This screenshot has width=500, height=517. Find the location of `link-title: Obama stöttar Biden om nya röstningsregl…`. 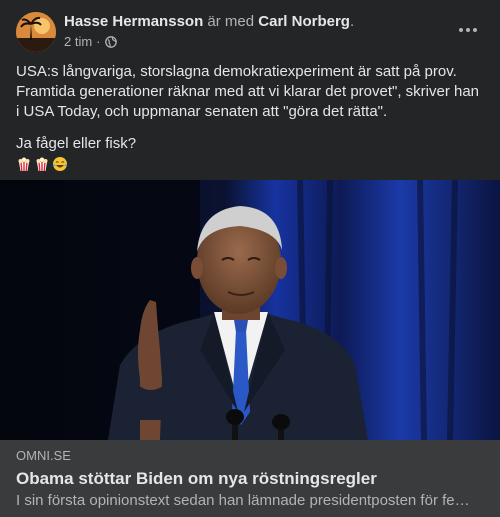

link-title: Obama stöttar Biden om nya röstningsregl… is located at coordinates (196, 479).